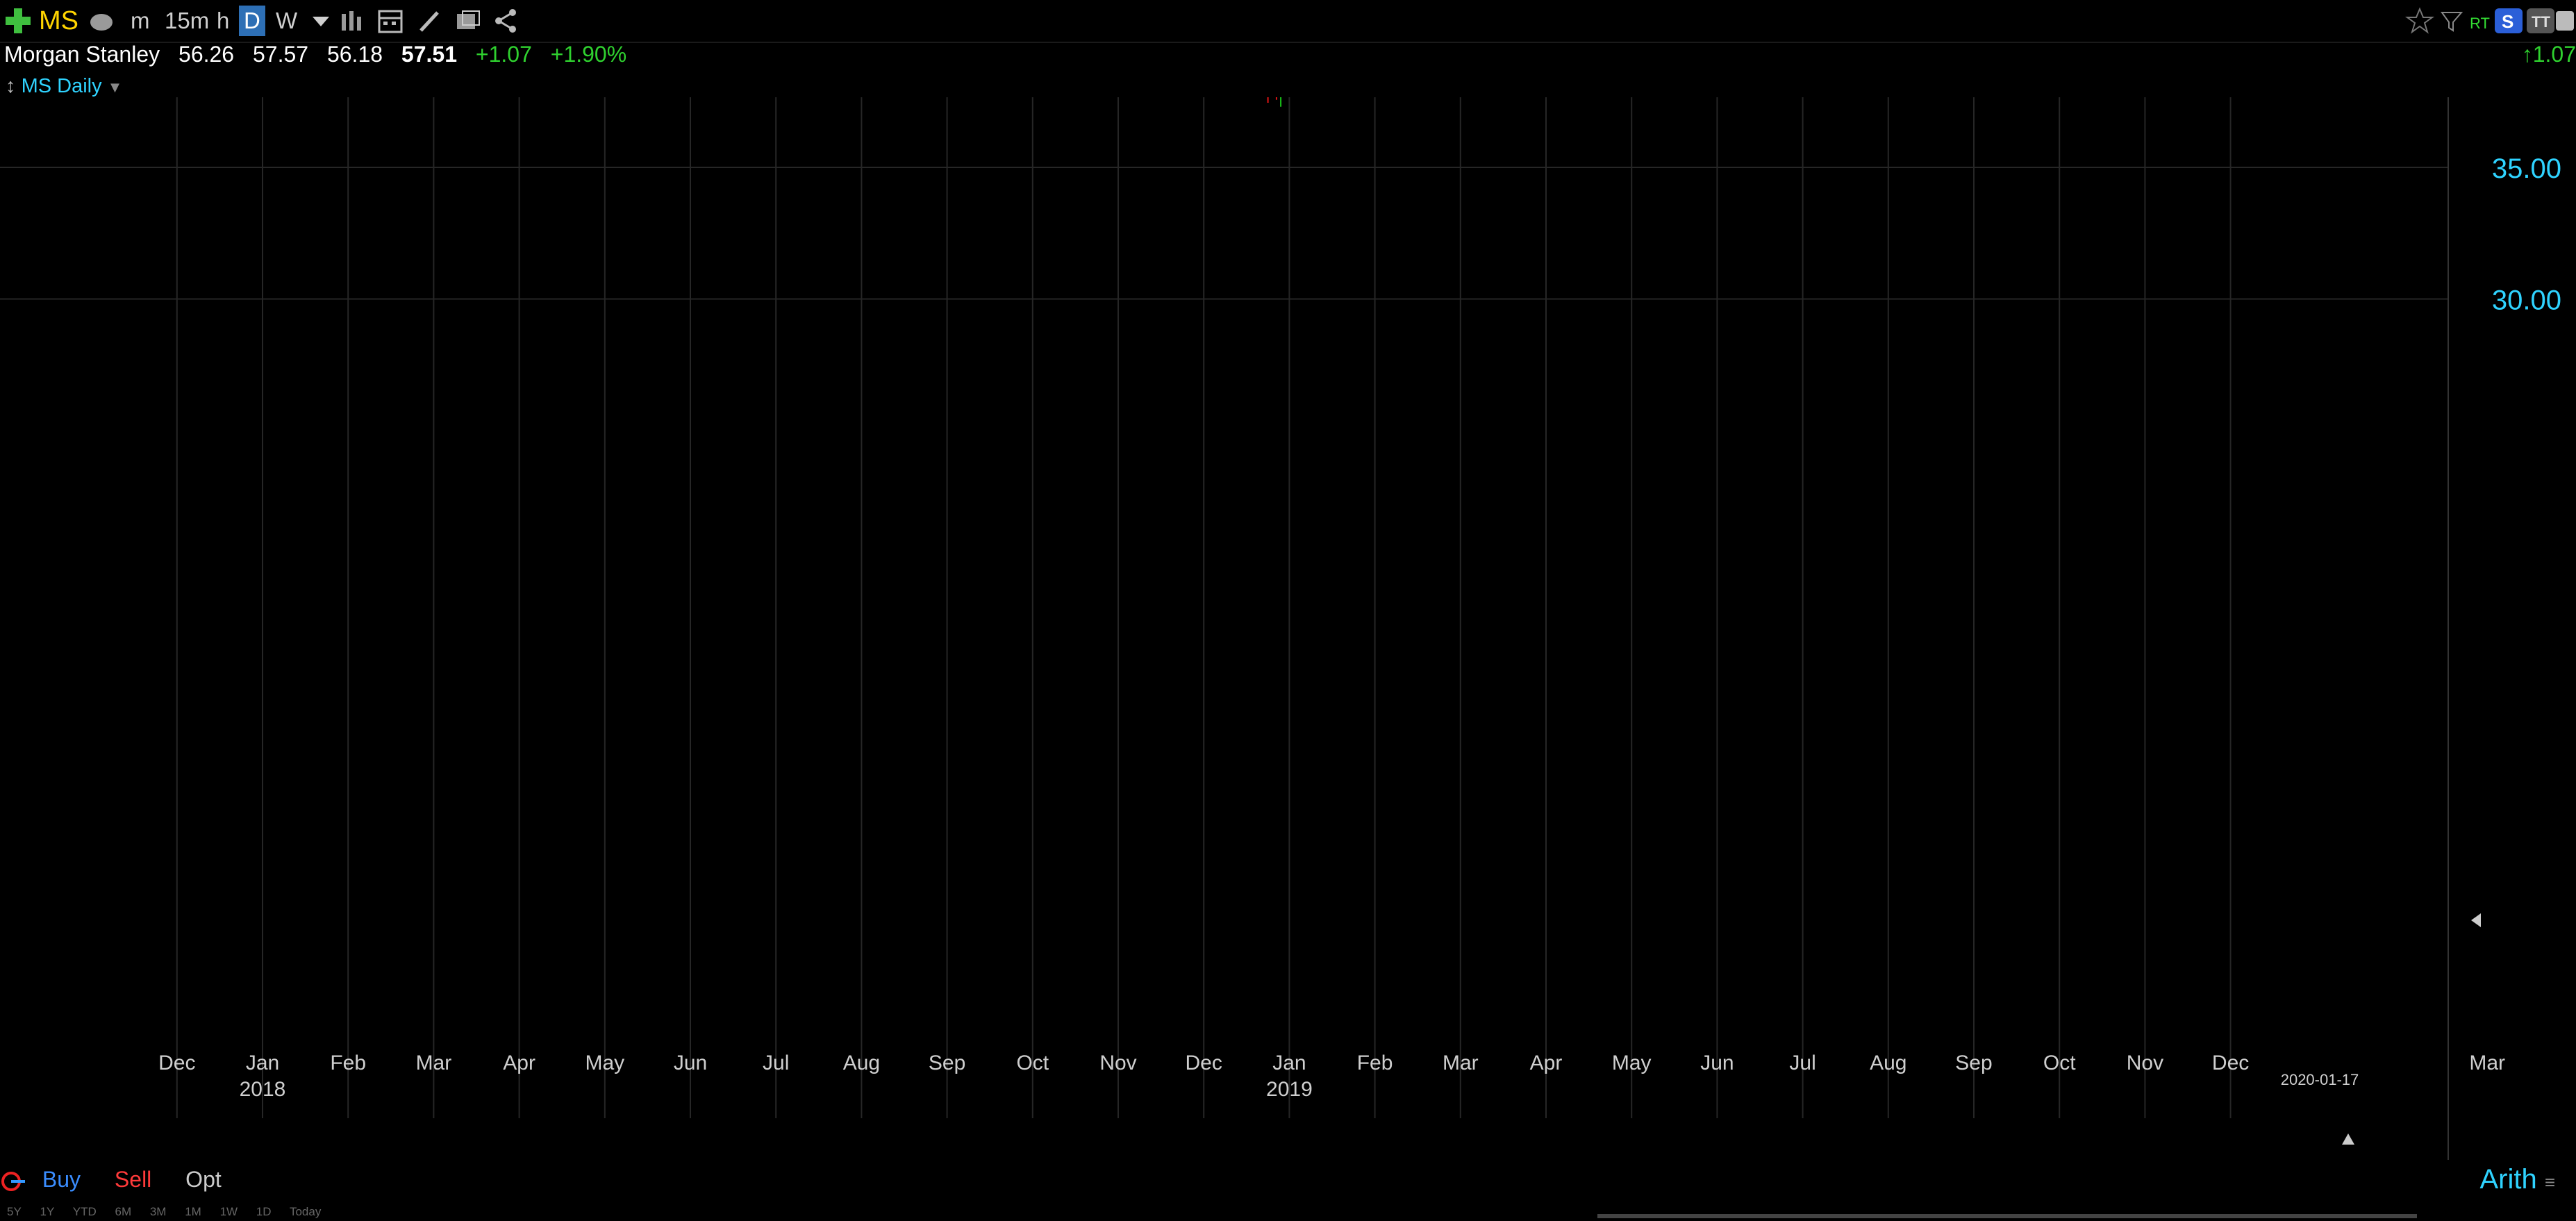 This screenshot has width=2576, height=1221. What do you see at coordinates (505, 21) in the screenshot?
I see `share-icon` at bounding box center [505, 21].